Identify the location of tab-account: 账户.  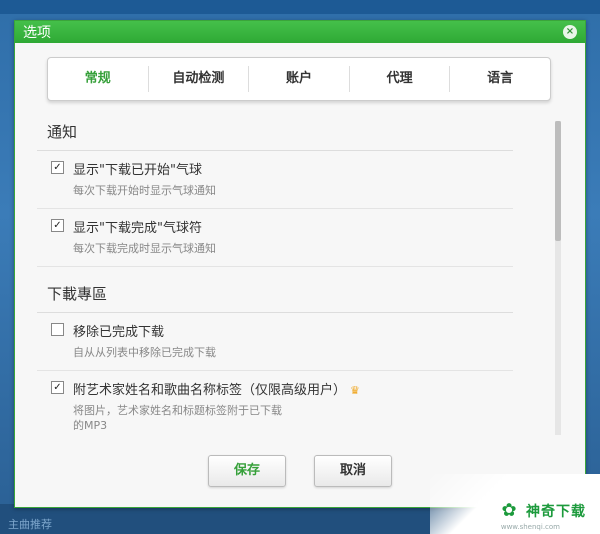
(299, 79).